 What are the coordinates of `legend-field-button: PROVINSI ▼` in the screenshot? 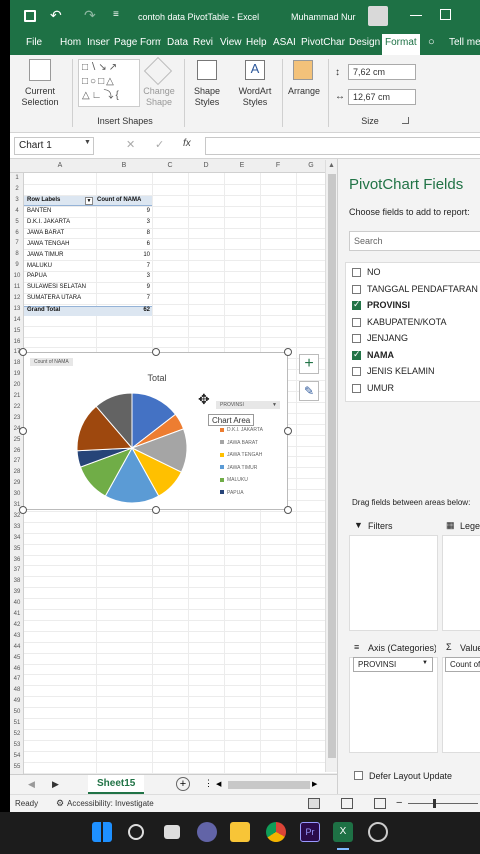 It's located at (248, 405).